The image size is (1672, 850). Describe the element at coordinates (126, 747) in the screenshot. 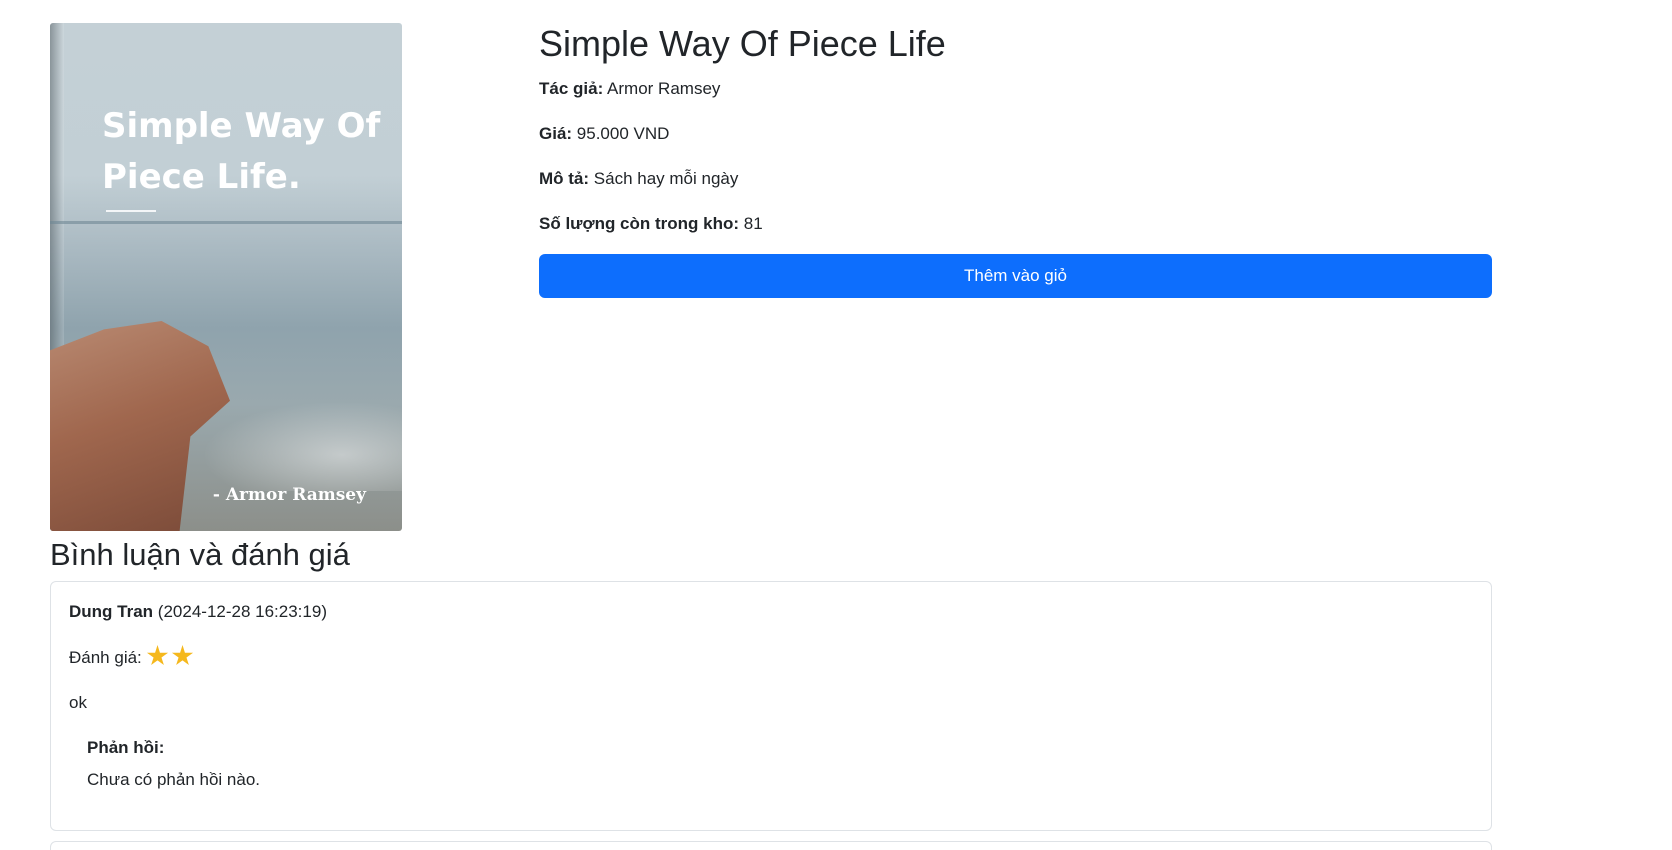

I see `reply-label: Phản hồi:` at that location.